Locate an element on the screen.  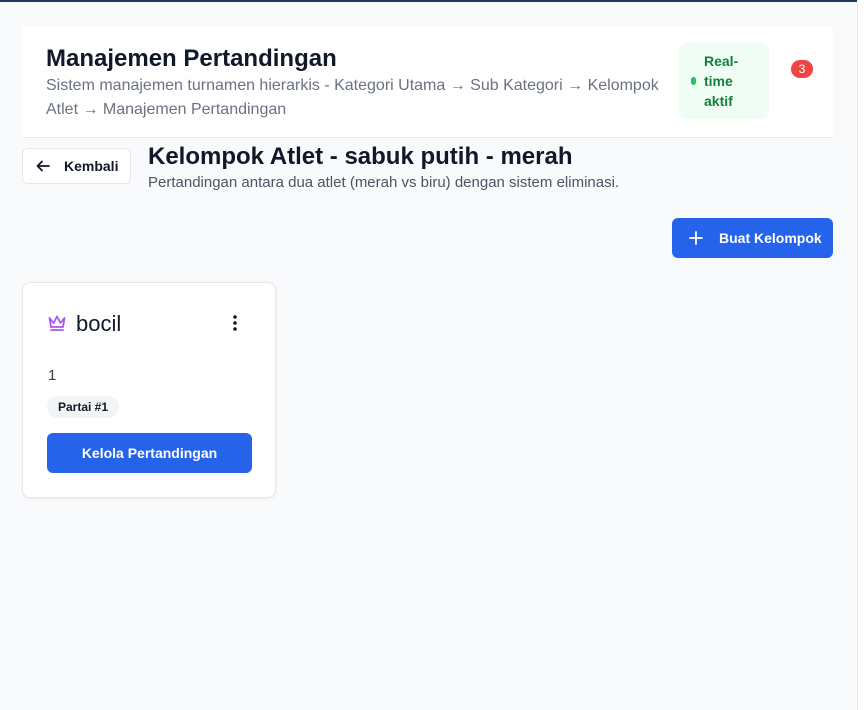
arrow-left-icon is located at coordinates (43, 166).